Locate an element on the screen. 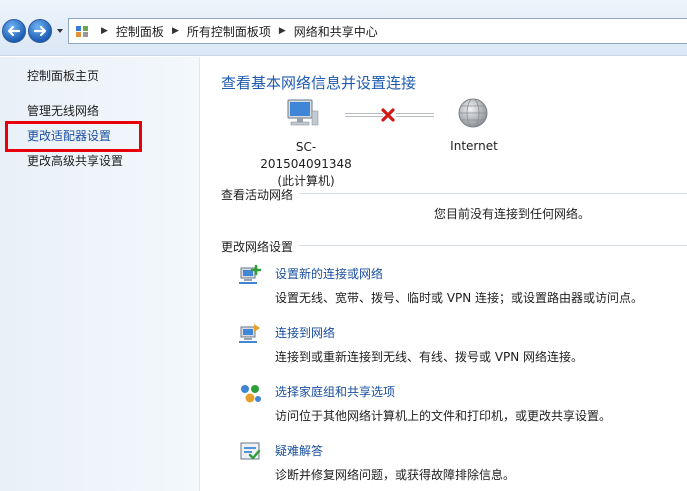 This screenshot has width=687, height=491. recent-pages-dropdown is located at coordinates (60, 31).